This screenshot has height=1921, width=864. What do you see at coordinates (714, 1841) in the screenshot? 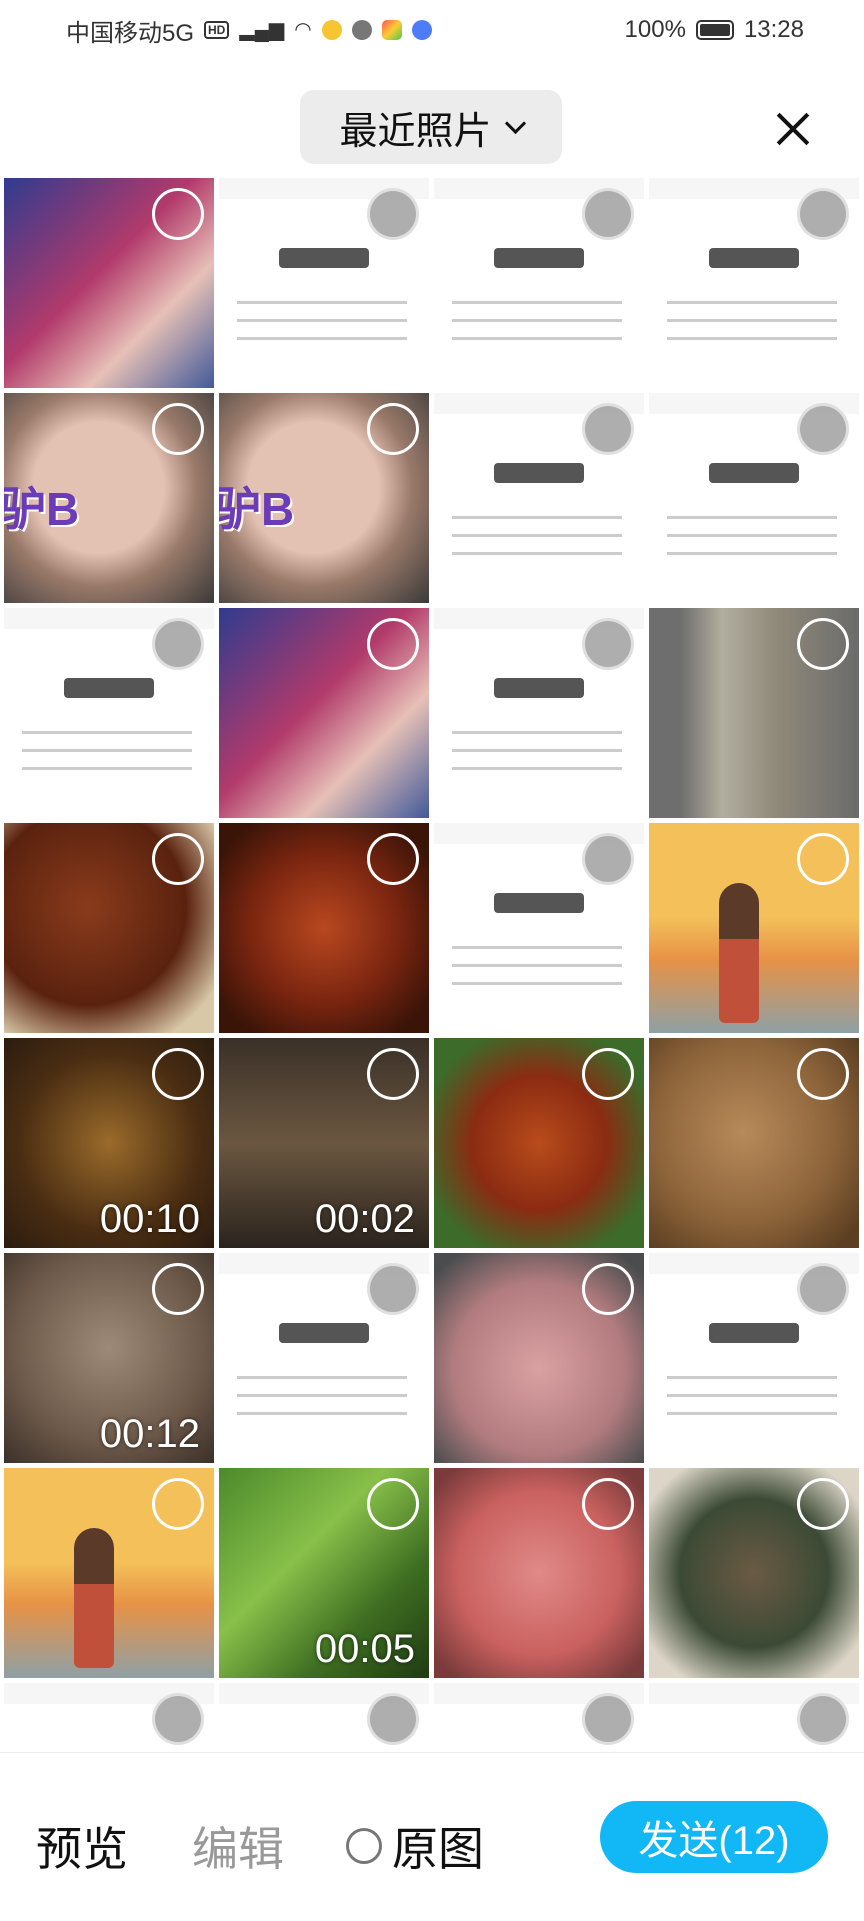
I see `send-label: 发送(12)` at bounding box center [714, 1841].